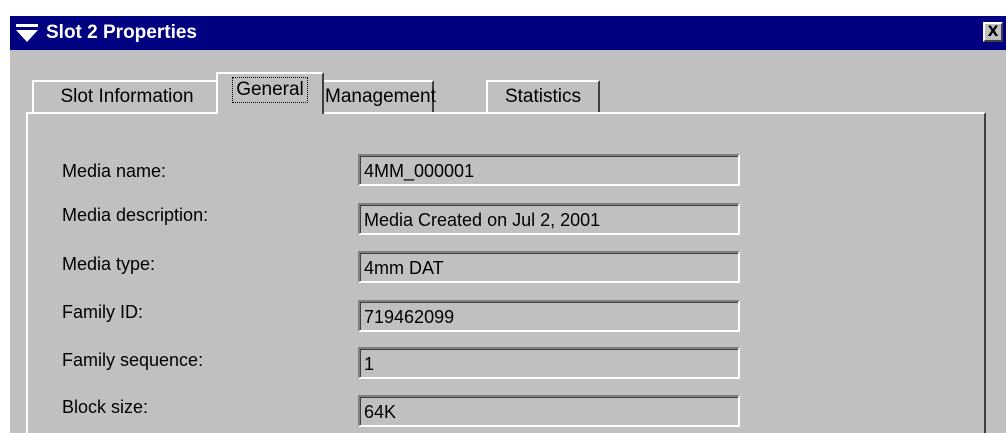  Describe the element at coordinates (369, 364) in the screenshot. I see `field-value: 1` at that location.